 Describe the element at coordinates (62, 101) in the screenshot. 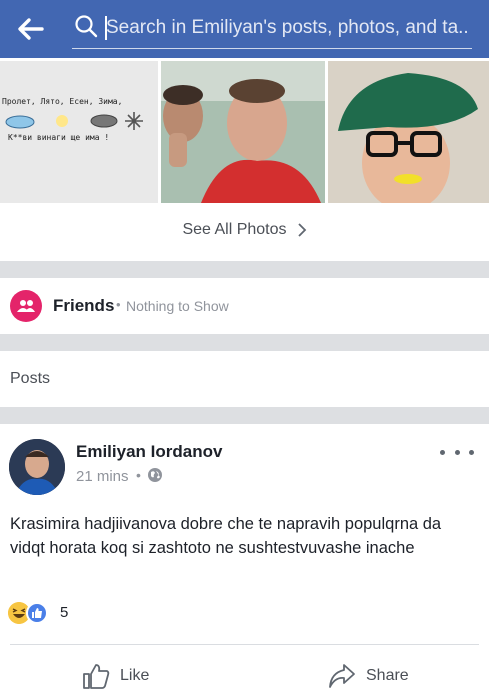

I see `meme-caption-line-1: Пролет, Лято, Есен, Зима,` at that location.